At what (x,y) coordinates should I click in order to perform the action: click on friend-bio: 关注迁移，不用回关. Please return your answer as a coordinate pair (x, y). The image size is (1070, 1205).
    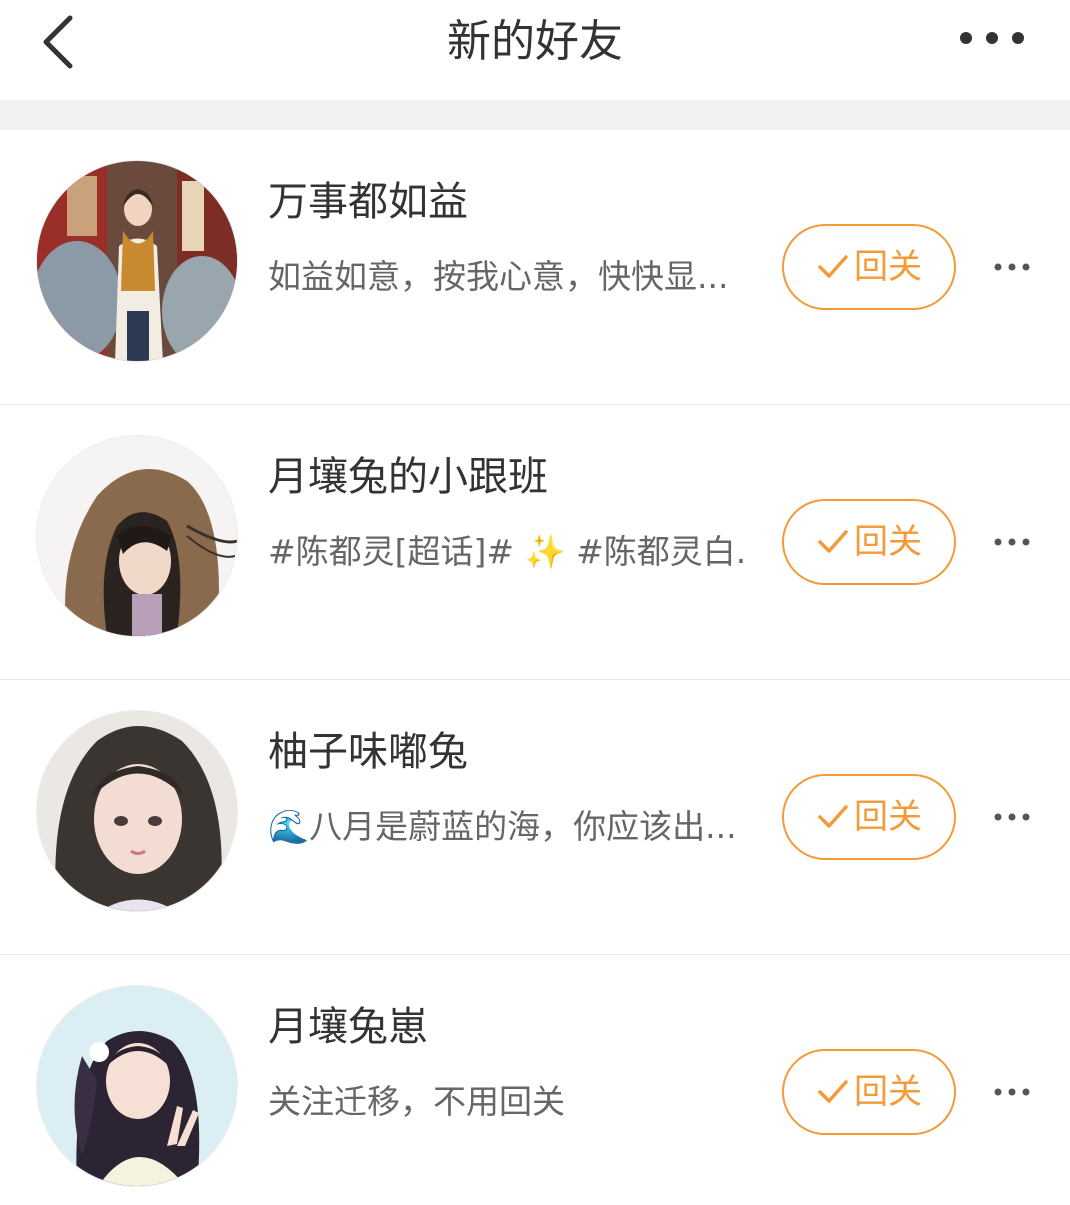
    Looking at the image, I should click on (416, 1101).